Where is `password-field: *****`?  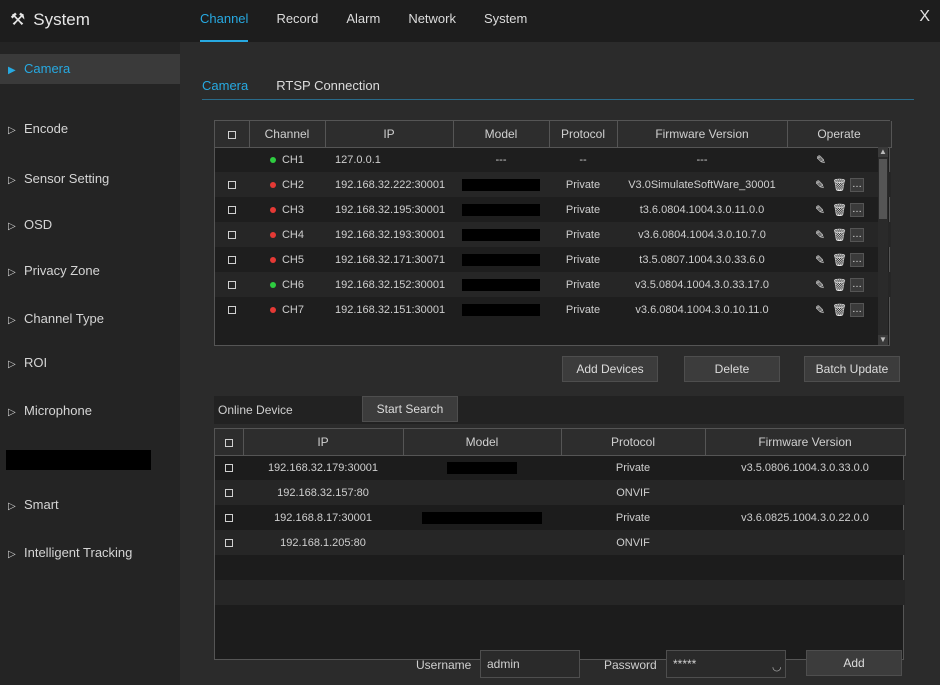 password-field: ***** is located at coordinates (726, 664).